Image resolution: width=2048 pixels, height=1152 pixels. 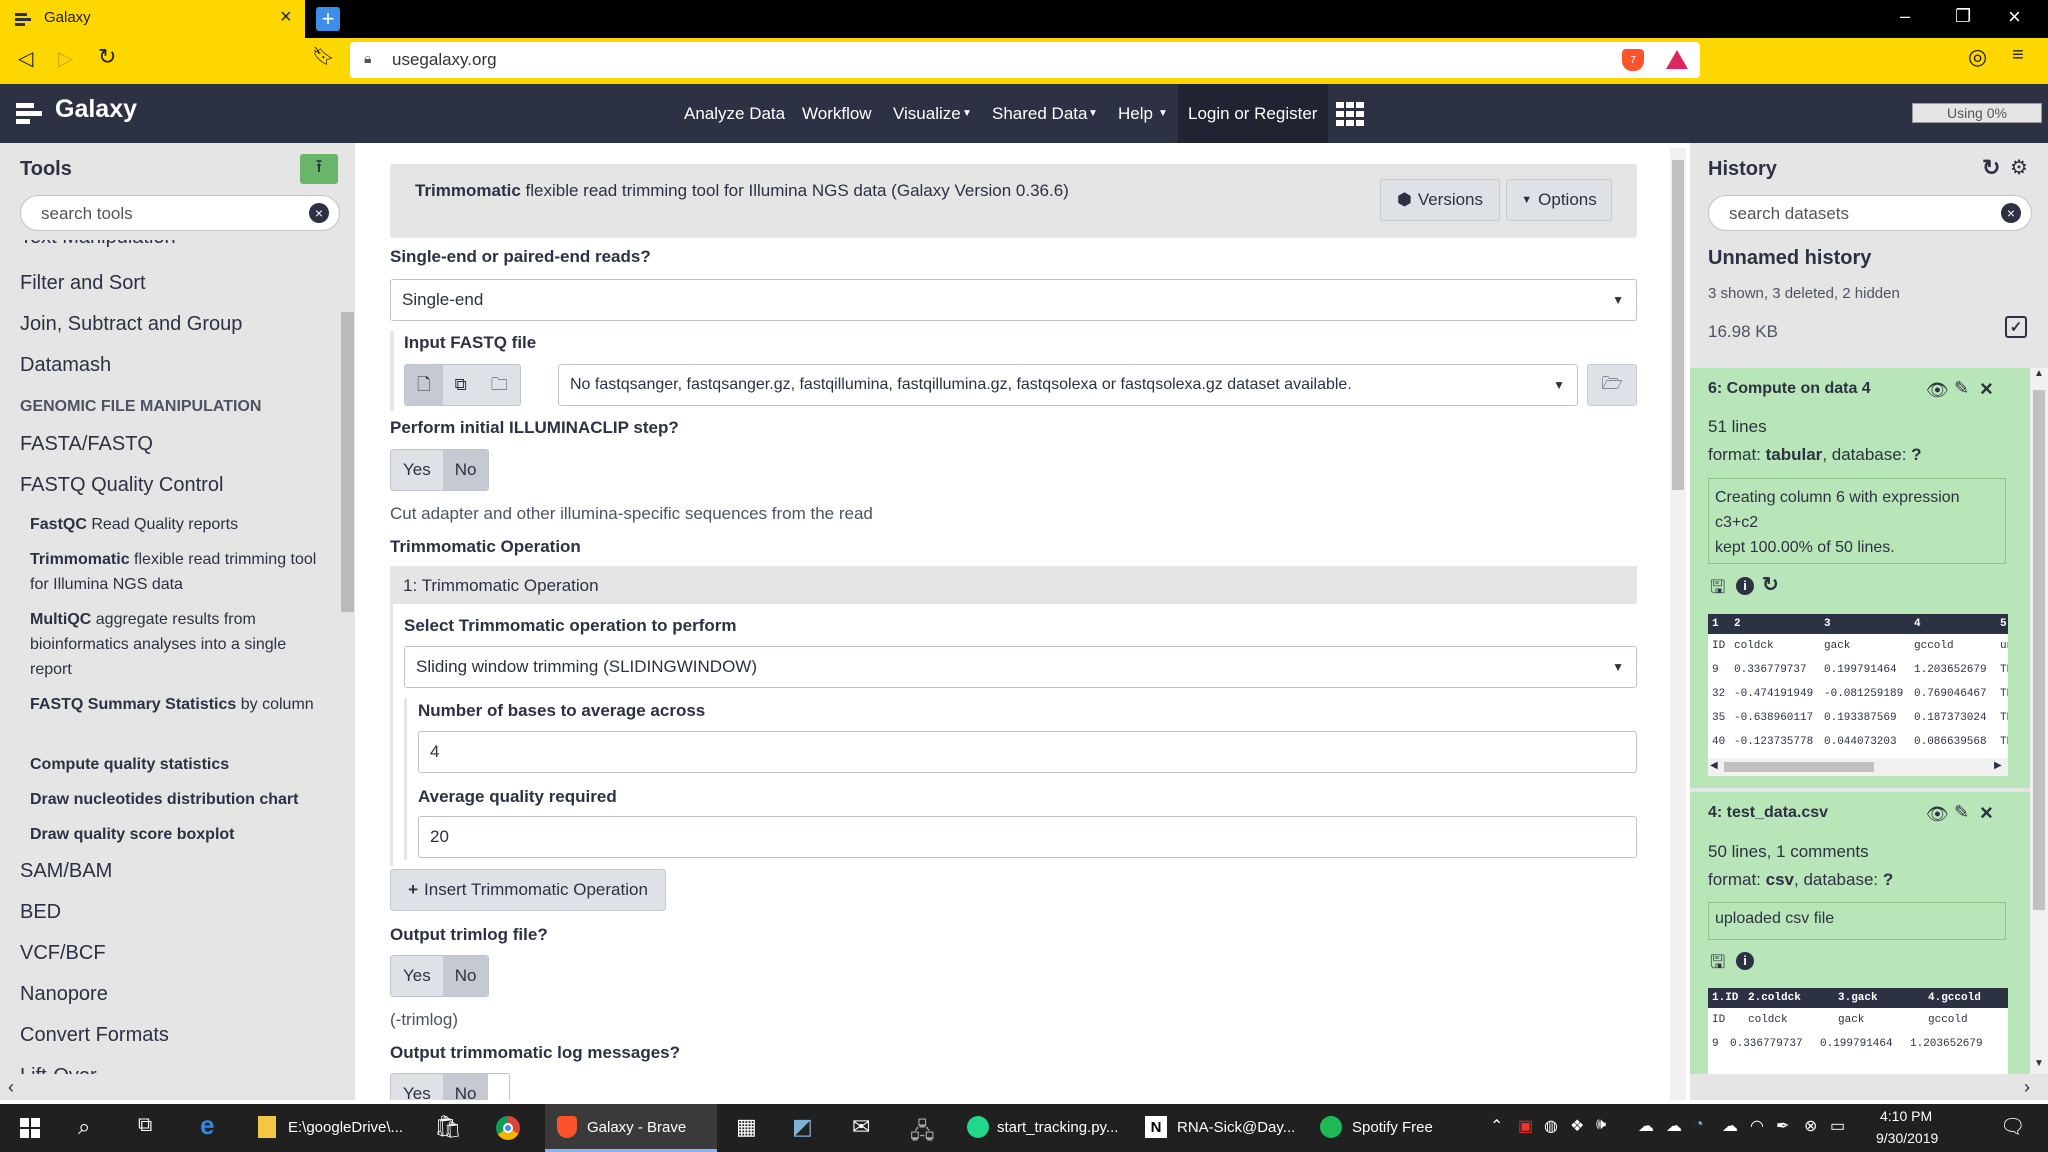 I want to click on windows-start-icon, so click(x=30, y=1130).